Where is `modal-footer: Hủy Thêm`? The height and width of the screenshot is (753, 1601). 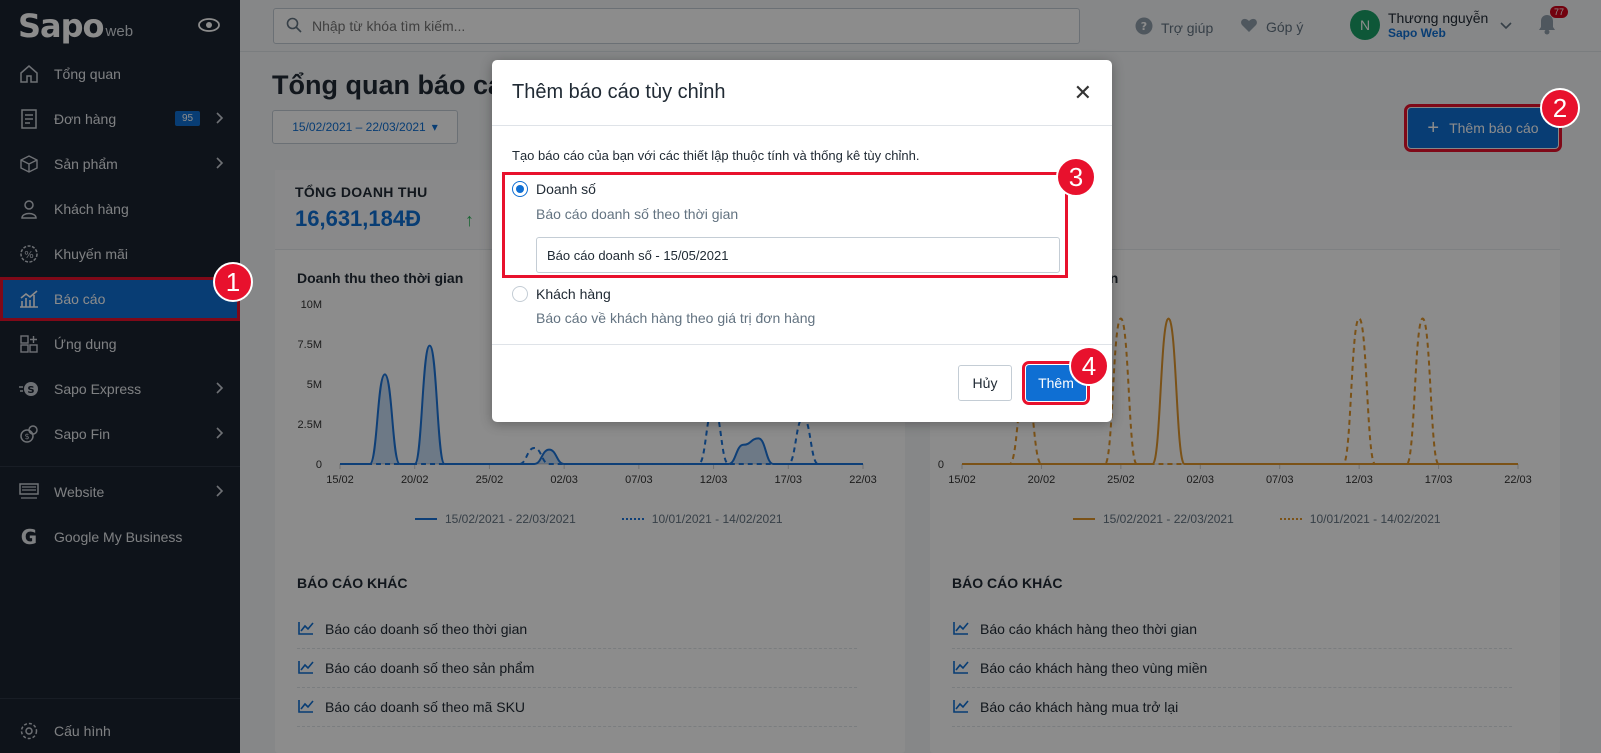
modal-footer: Hủy Thêm is located at coordinates (802, 383).